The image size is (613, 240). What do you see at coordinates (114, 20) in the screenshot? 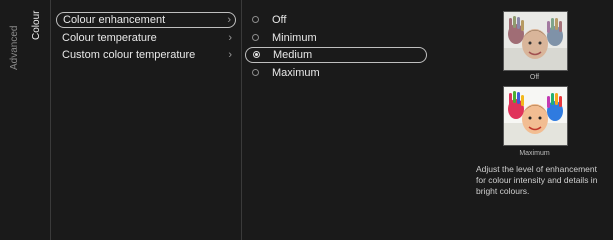
I see `menu-item-label: Colour enhancement` at bounding box center [114, 20].